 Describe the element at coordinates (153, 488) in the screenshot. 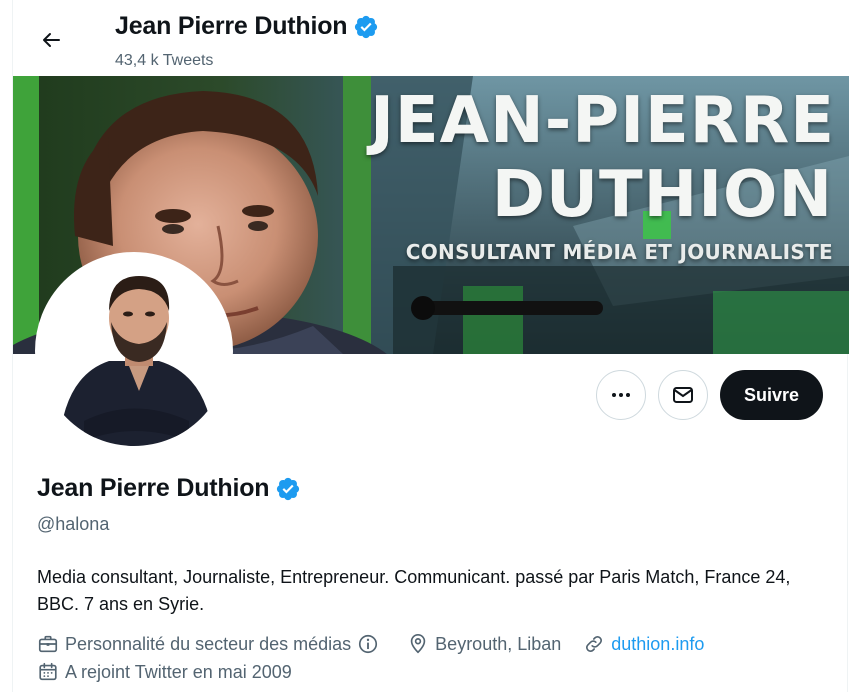

I see `profile-display-name: Jean Pierre Duthion` at that location.